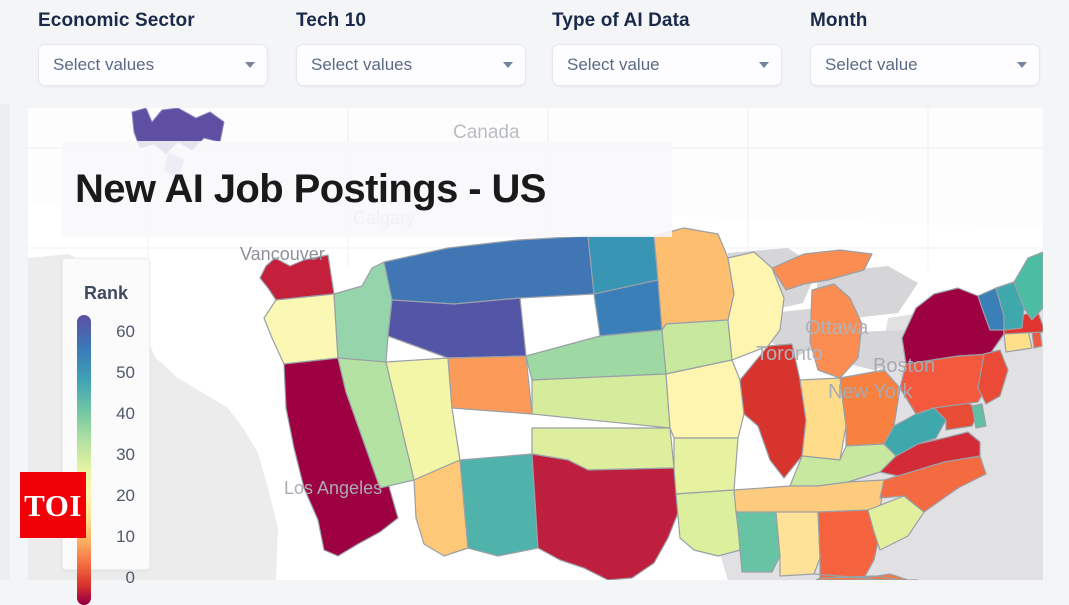  Describe the element at coordinates (798, 544) in the screenshot. I see `region-AL` at that location.